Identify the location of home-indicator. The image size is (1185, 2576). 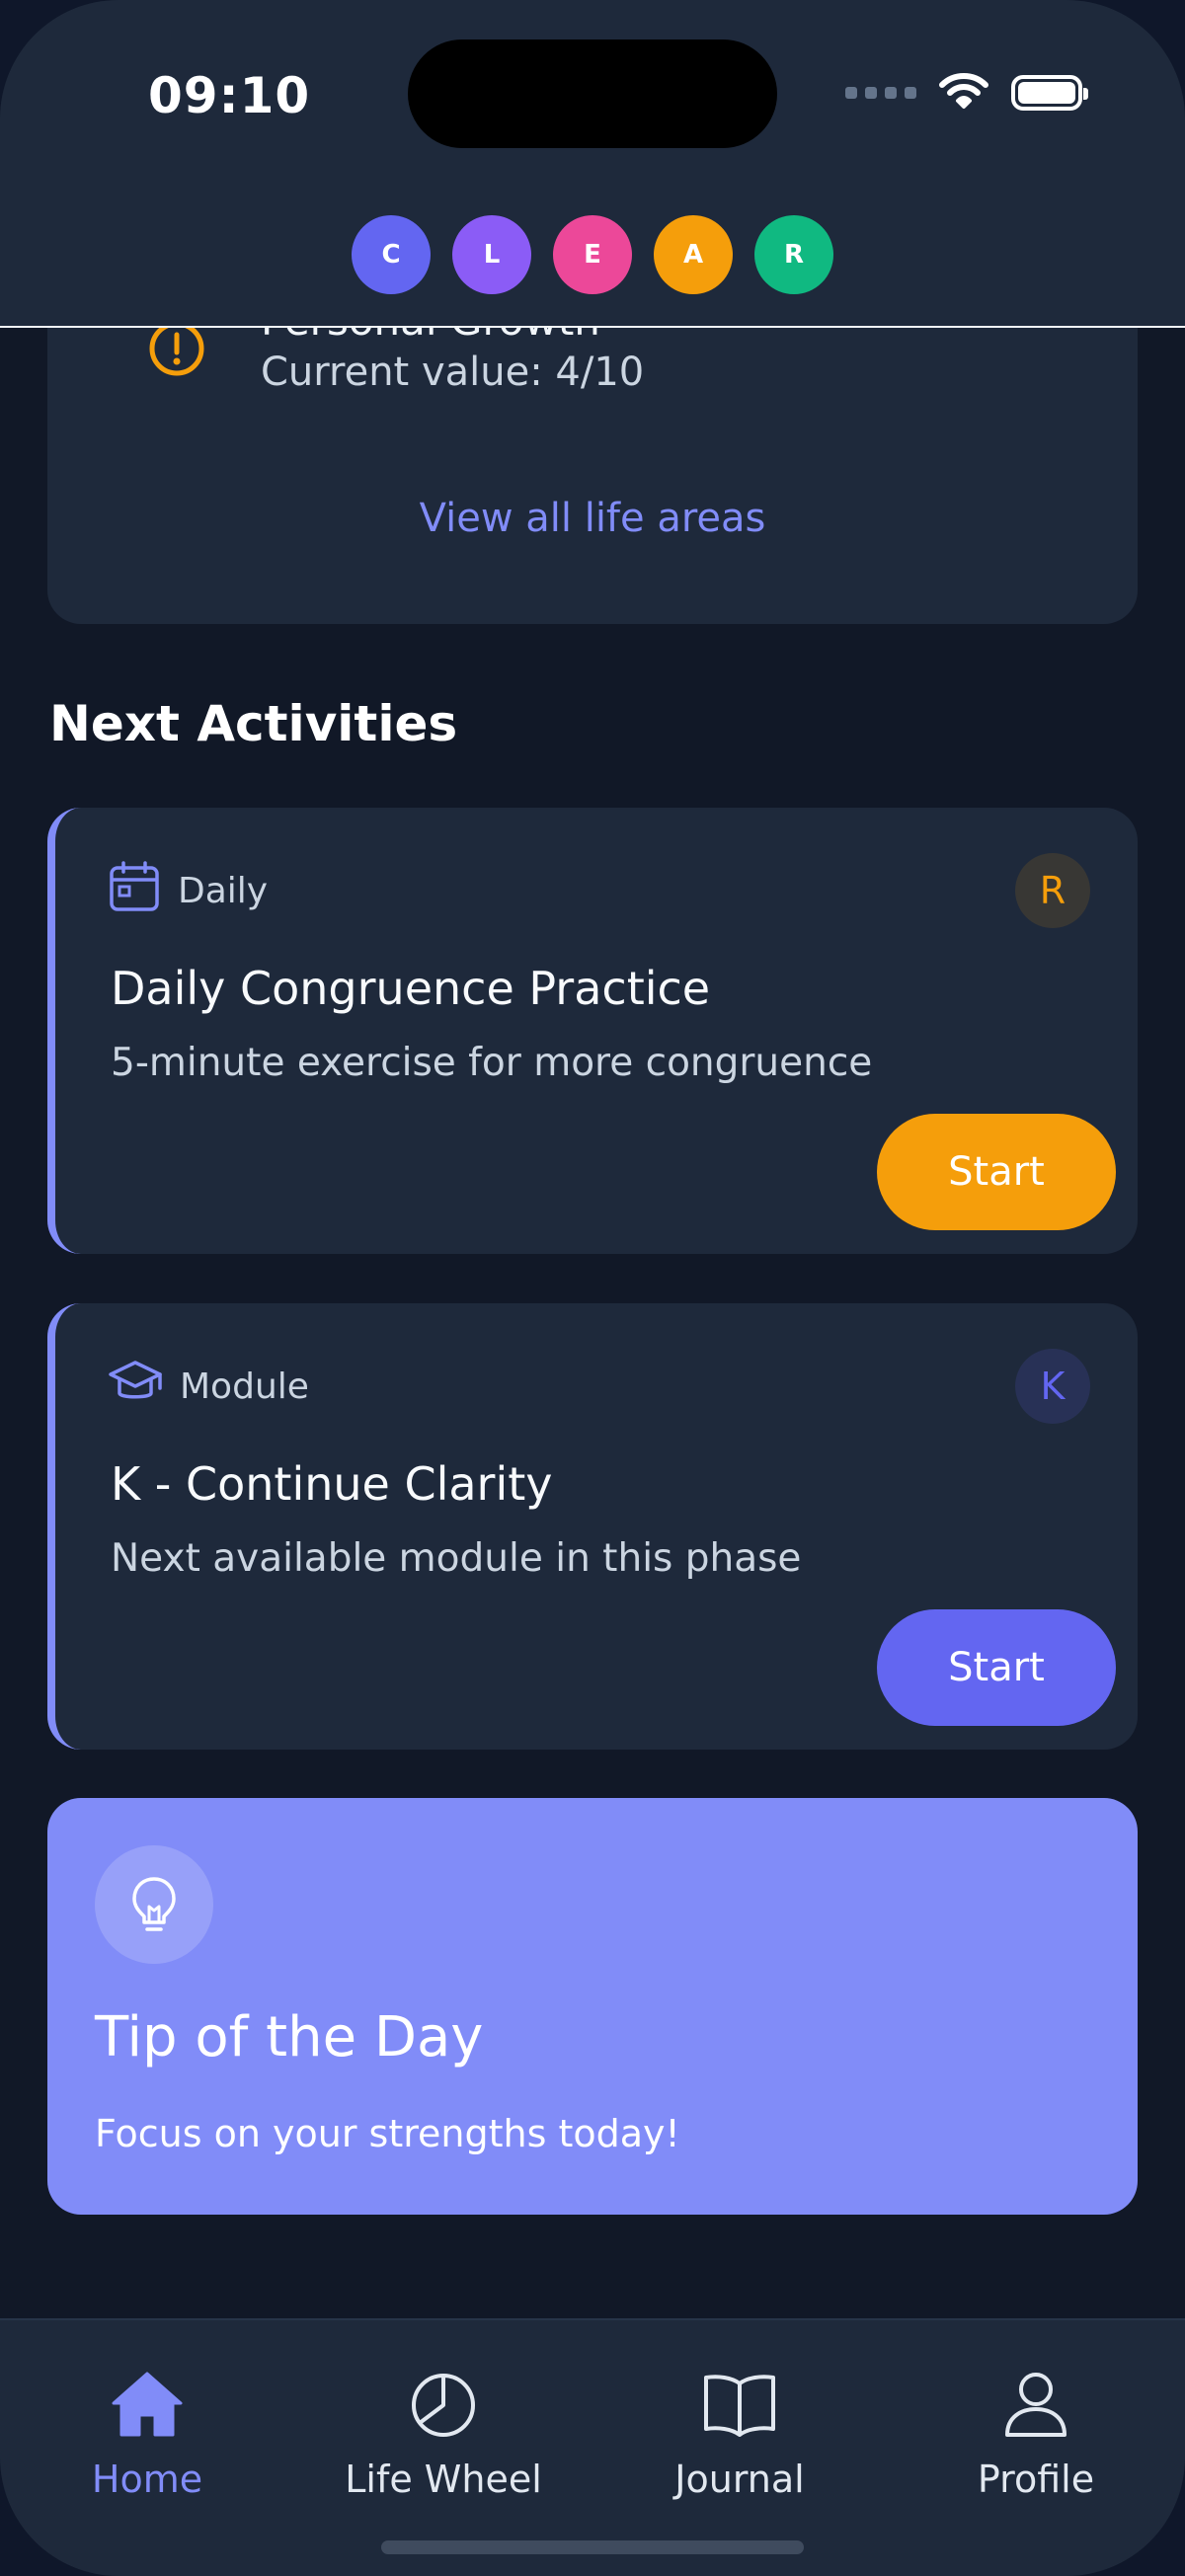
(592, 2547).